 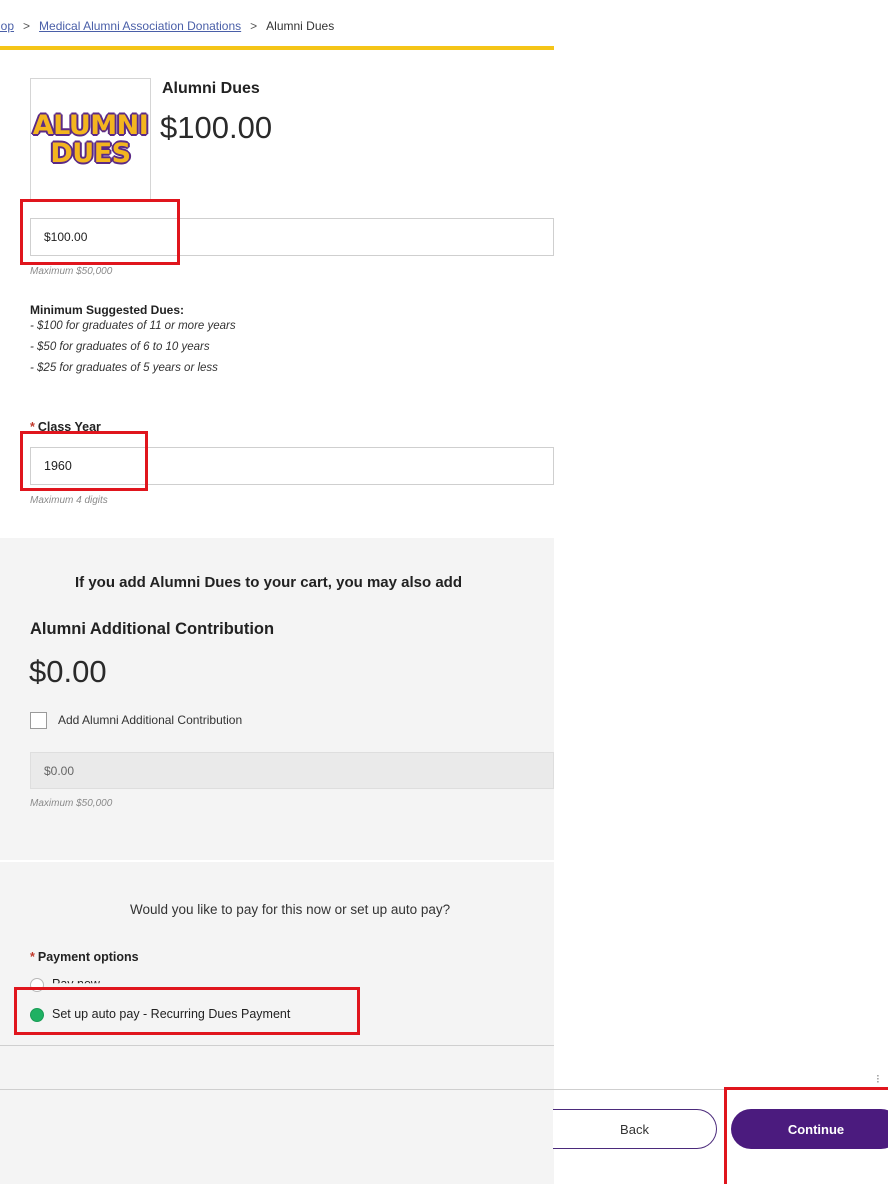 What do you see at coordinates (90, 153) in the screenshot?
I see `product-logo-line-2: DUES` at bounding box center [90, 153].